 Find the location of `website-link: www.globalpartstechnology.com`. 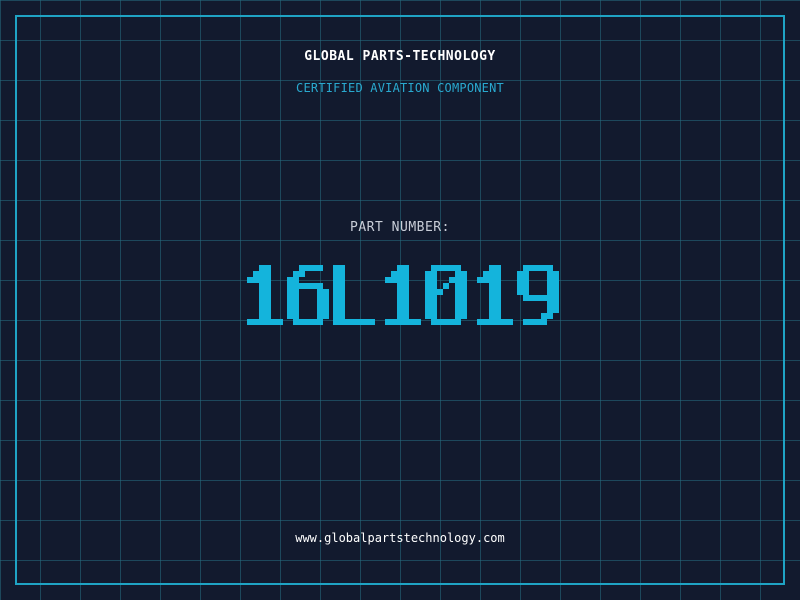

website-link: www.globalpartstechnology.com is located at coordinates (400, 538).